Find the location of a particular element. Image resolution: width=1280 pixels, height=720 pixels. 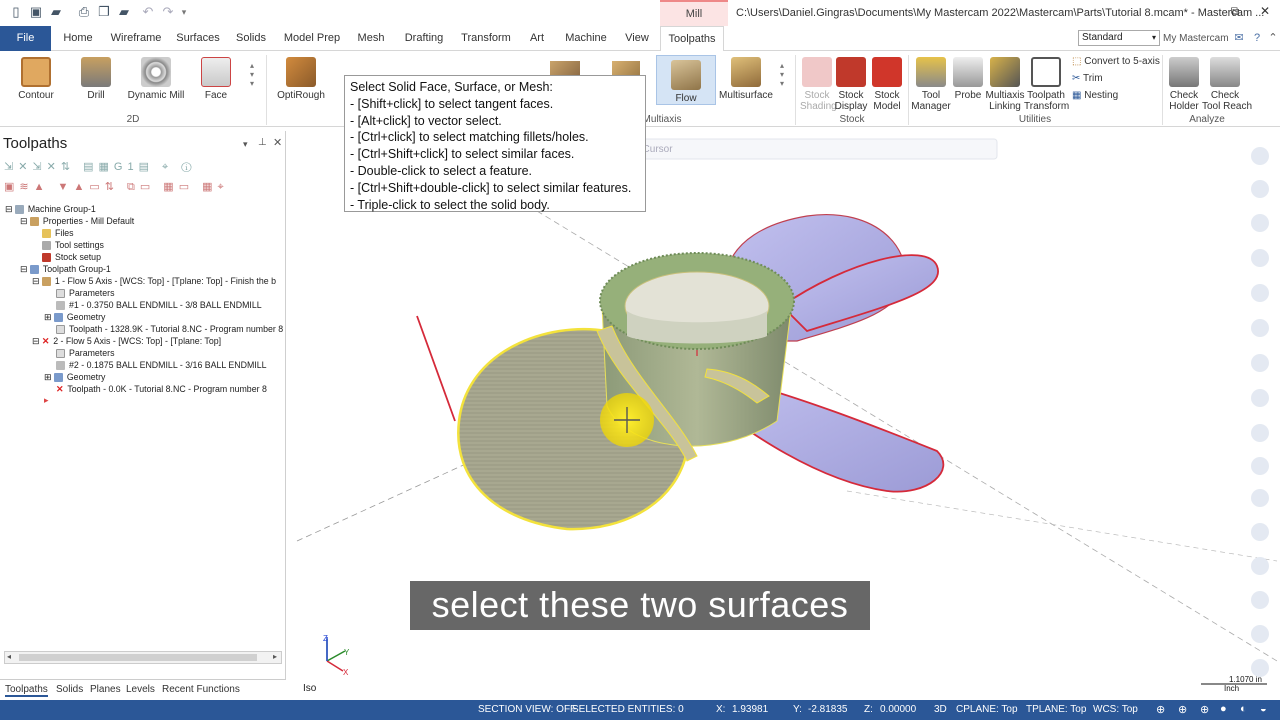

tab-solids: Solids is located at coordinates (251, 38).